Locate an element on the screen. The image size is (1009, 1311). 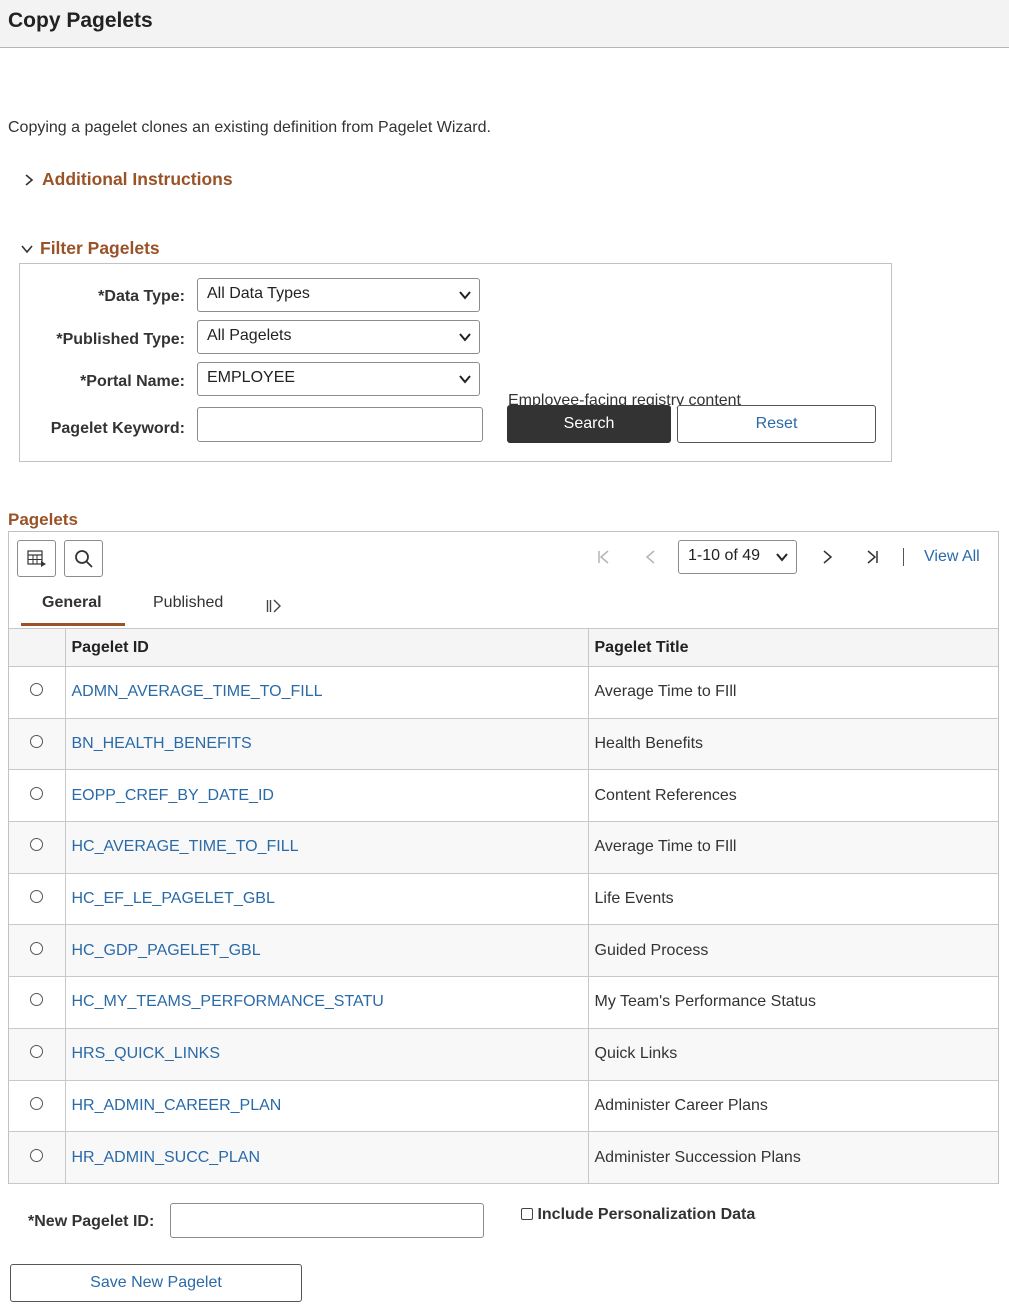
include-personalization-label: Include Personalization Data is located at coordinates (646, 1214).